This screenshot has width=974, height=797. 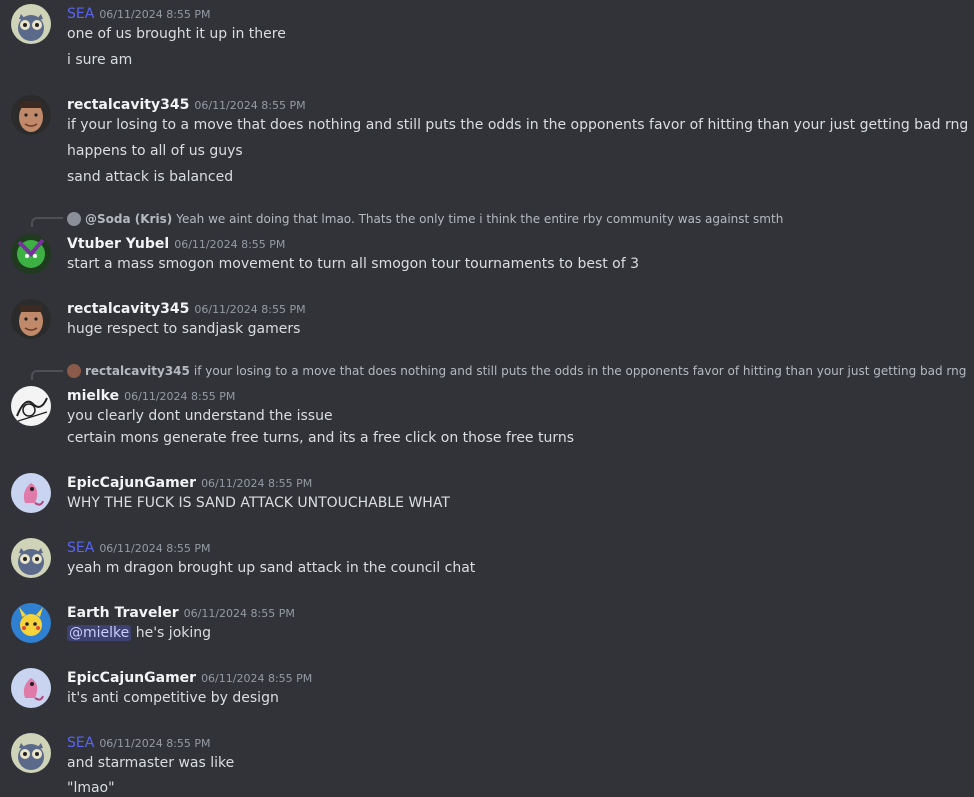 What do you see at coordinates (128, 219) in the screenshot?
I see `reply-author: @Soda (Kris)` at bounding box center [128, 219].